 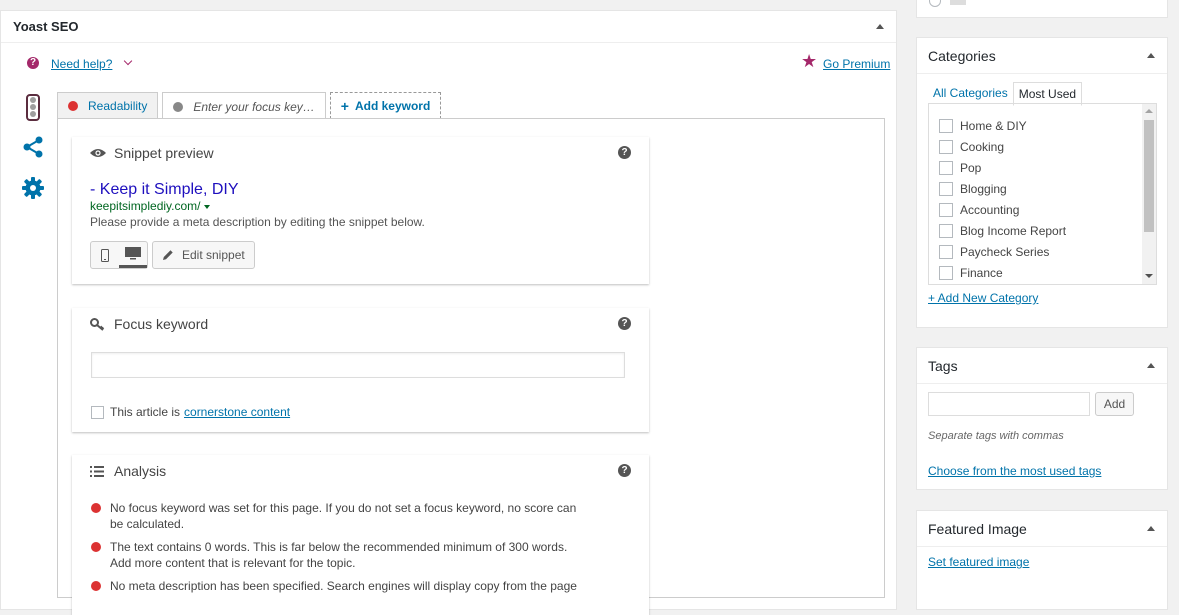 I want to click on edit-snippet-button: Edit snippet, so click(x=203, y=255).